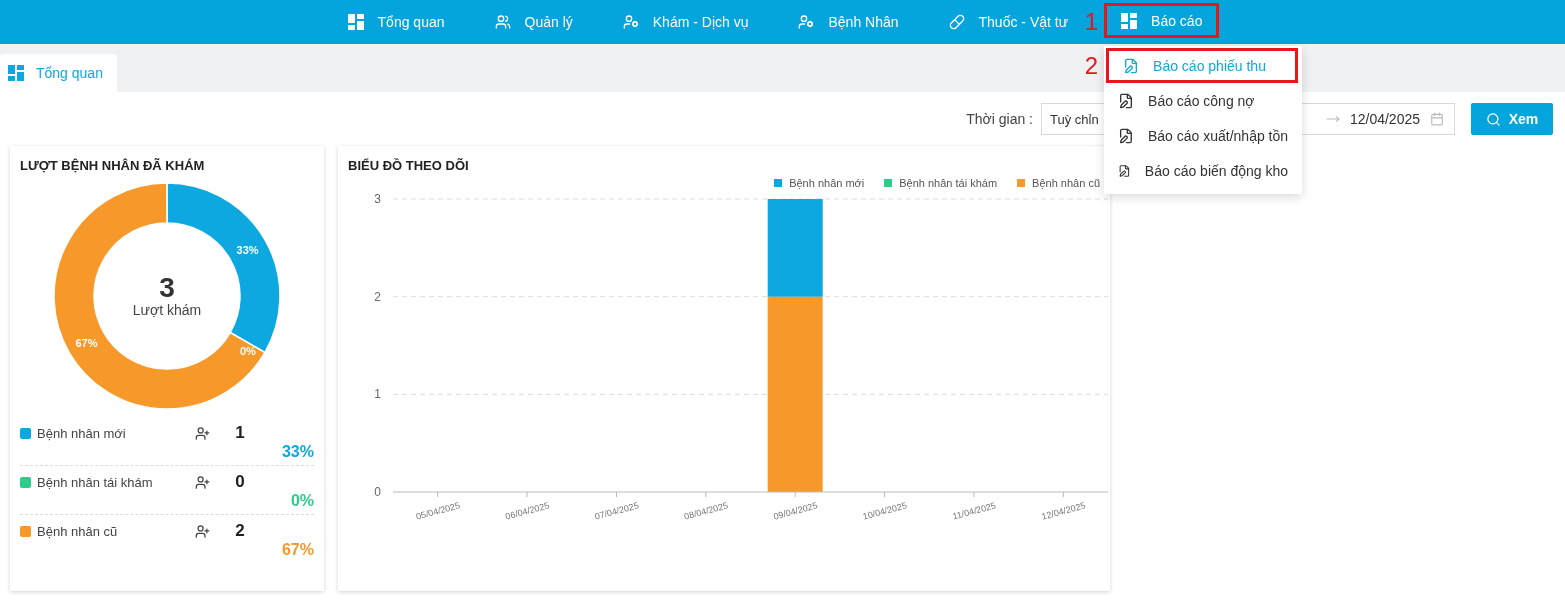 The image size is (1565, 603). What do you see at coordinates (1091, 65) in the screenshot?
I see `annotation-number: 2` at bounding box center [1091, 65].